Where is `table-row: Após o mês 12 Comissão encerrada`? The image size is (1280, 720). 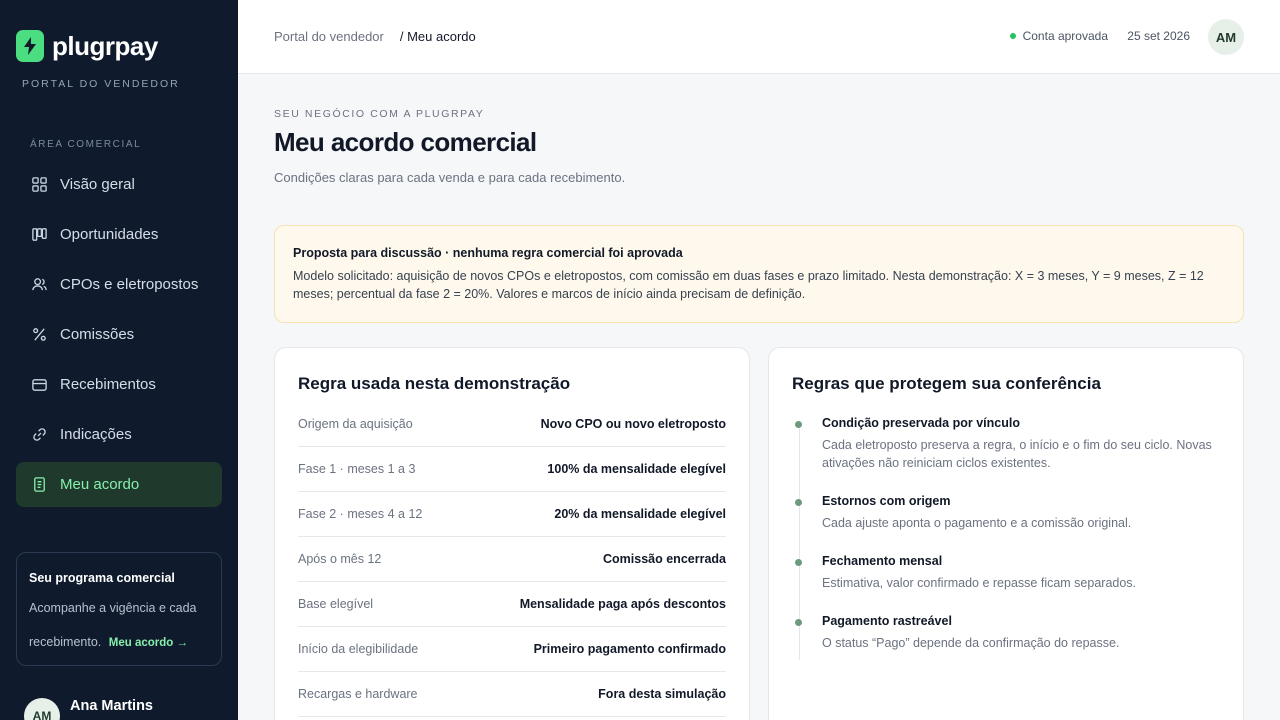 table-row: Após o mês 12 Comissão encerrada is located at coordinates (512, 559).